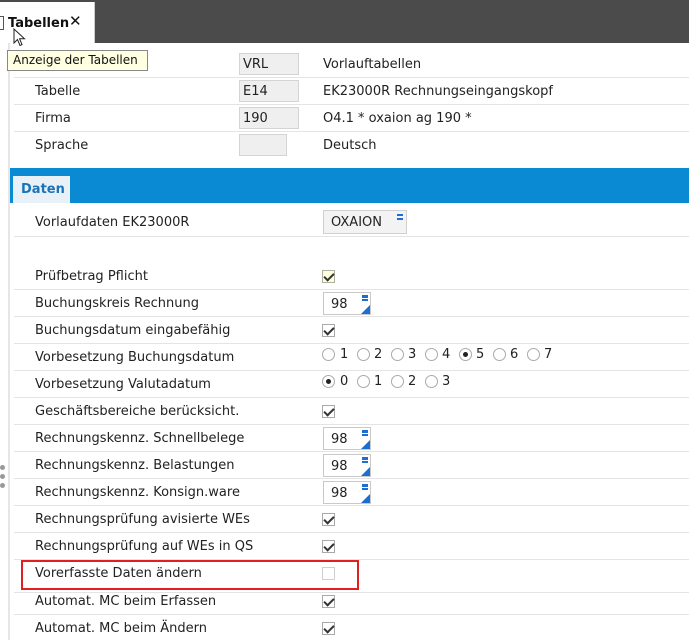 The width and height of the screenshot is (689, 640). Describe the element at coordinates (190, 575) in the screenshot. I see `highlight-frame` at that location.